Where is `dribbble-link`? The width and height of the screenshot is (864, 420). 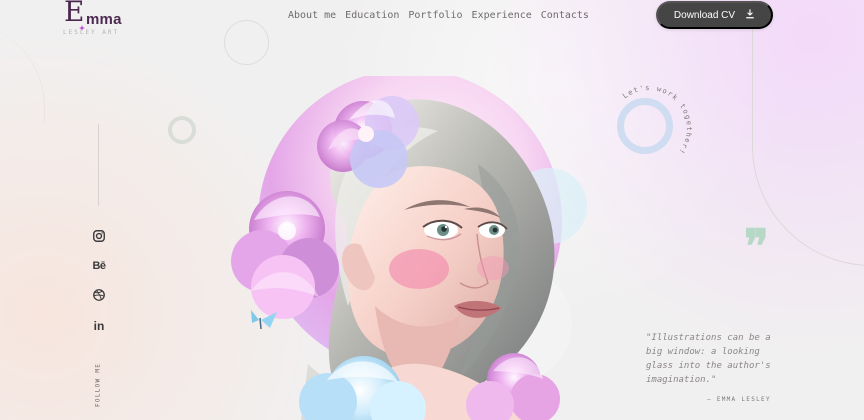 dribbble-link is located at coordinates (99, 296).